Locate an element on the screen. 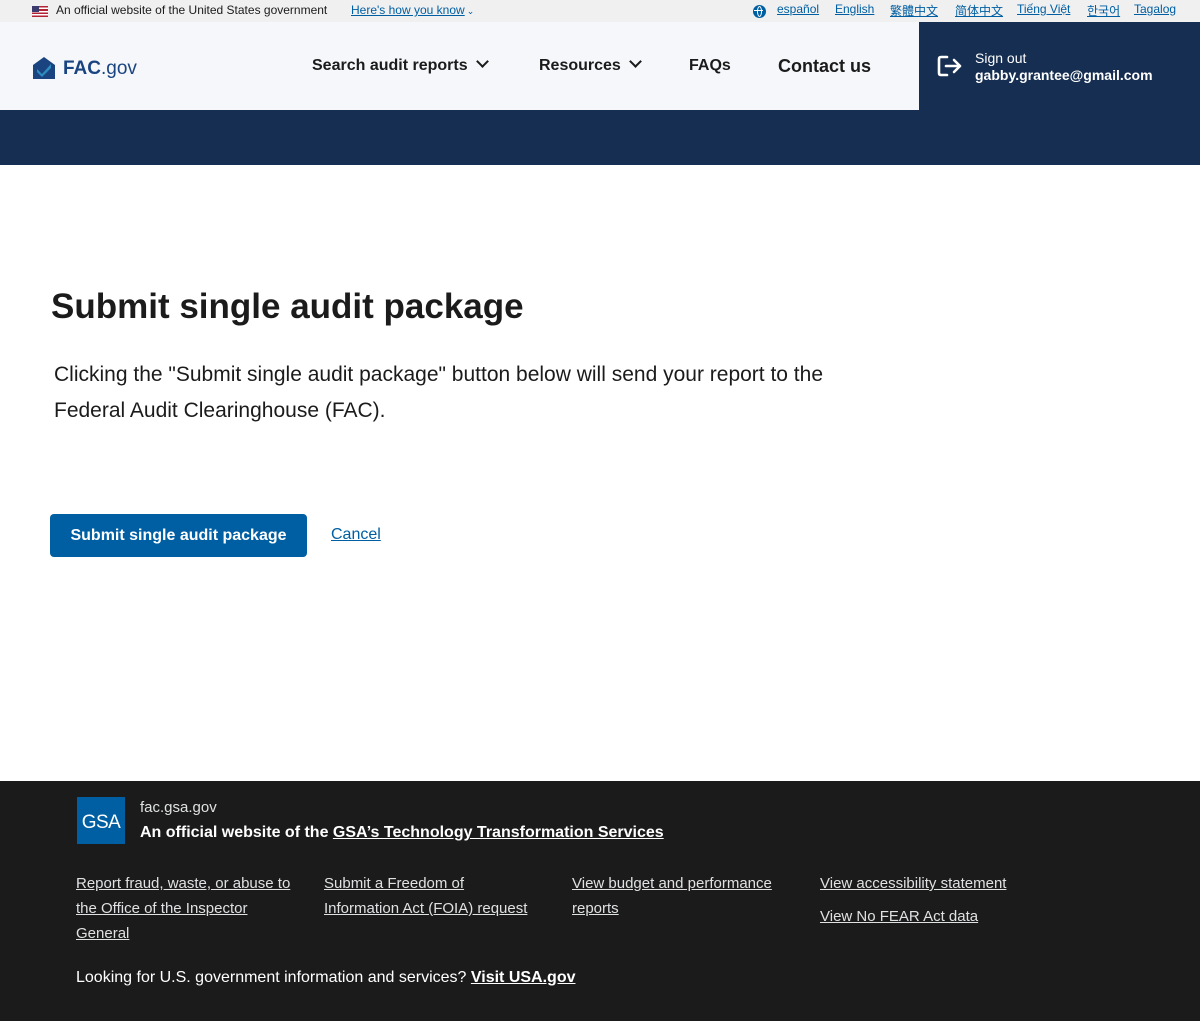 The height and width of the screenshot is (1021, 1200). fac-logo-icon is located at coordinates (44, 68).